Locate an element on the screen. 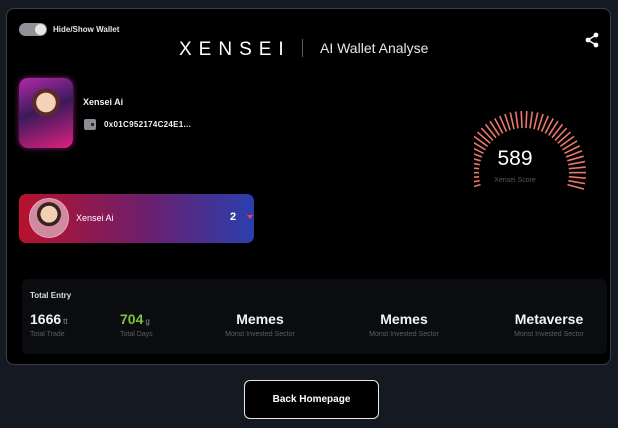 The image size is (618, 428). stat-sector-3: Metaverse Monst Invested Sector is located at coordinates (549, 324).